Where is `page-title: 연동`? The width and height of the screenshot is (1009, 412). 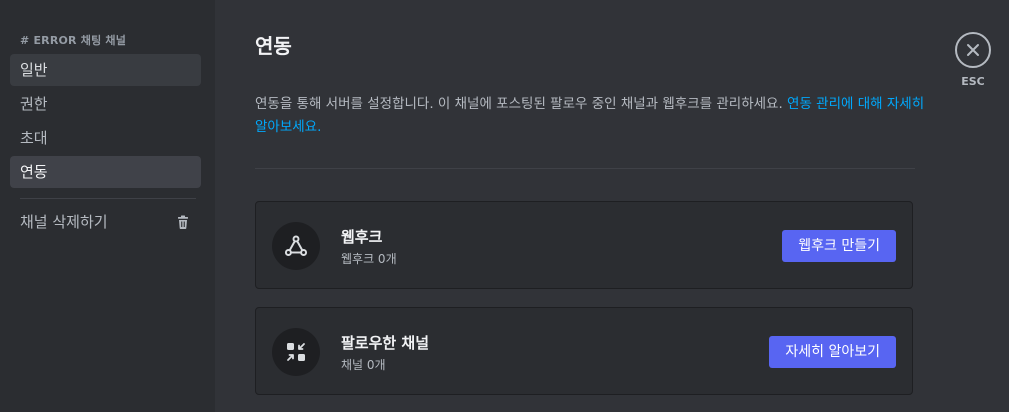
page-title: 연동 is located at coordinates (273, 46).